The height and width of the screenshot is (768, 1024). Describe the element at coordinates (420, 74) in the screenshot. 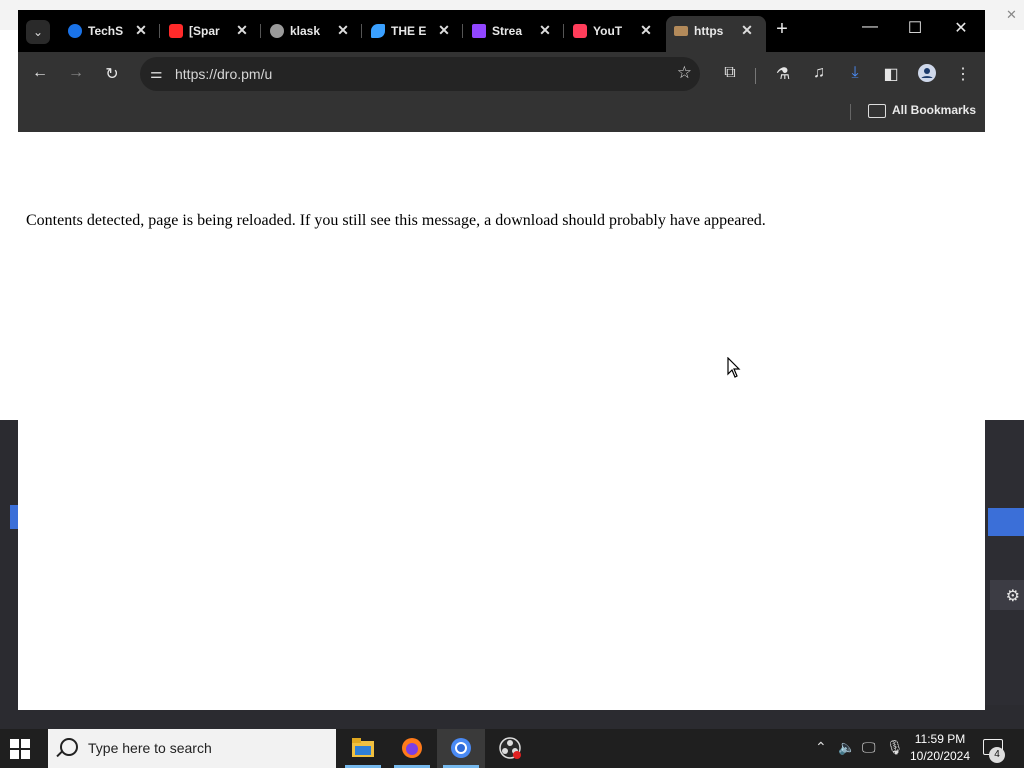

I see `address-bar: ⚌ https://dro.pm/u ☆` at that location.